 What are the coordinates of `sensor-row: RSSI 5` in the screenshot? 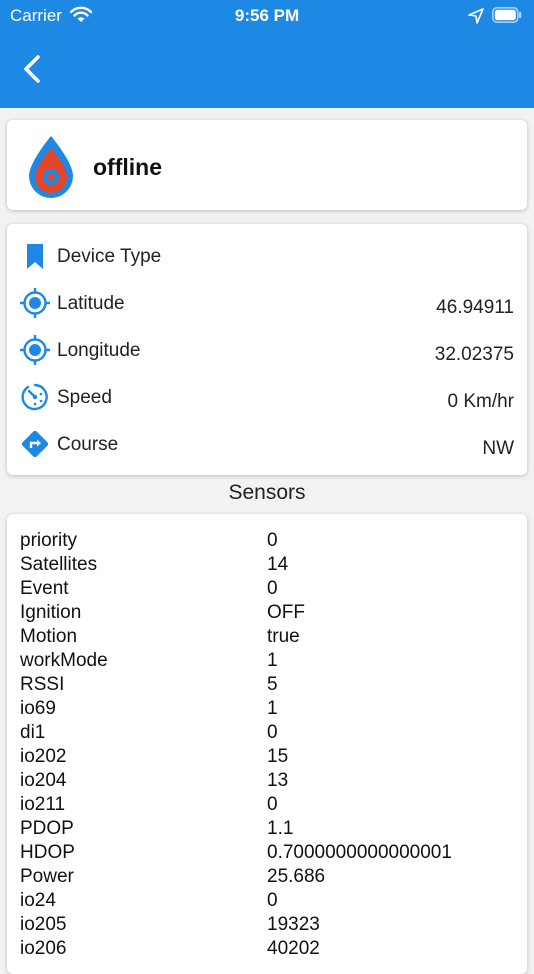 It's located at (267, 684).